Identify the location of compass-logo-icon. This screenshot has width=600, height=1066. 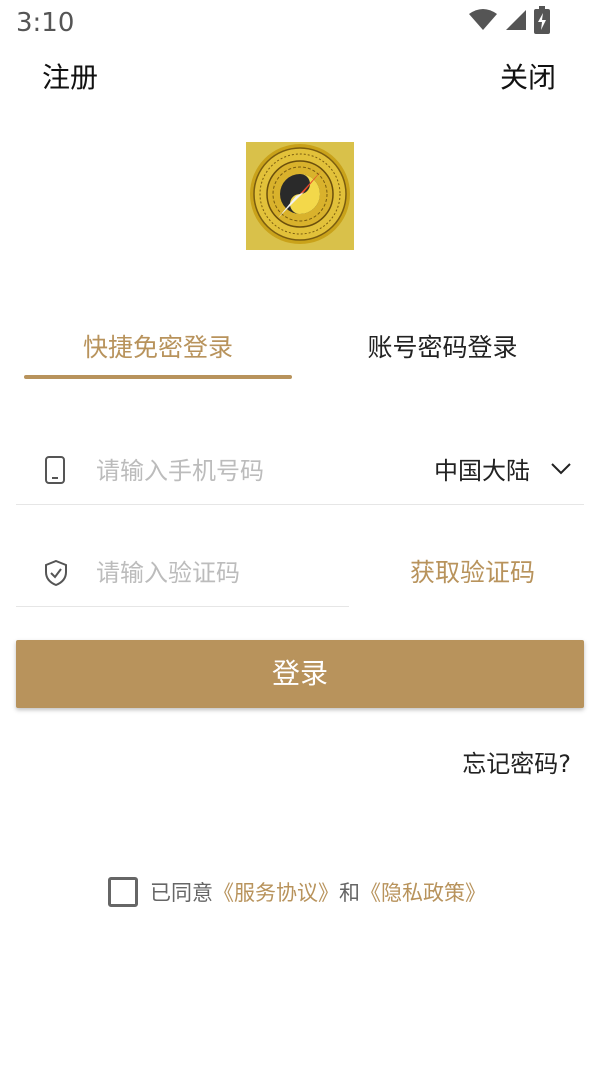
(300, 196).